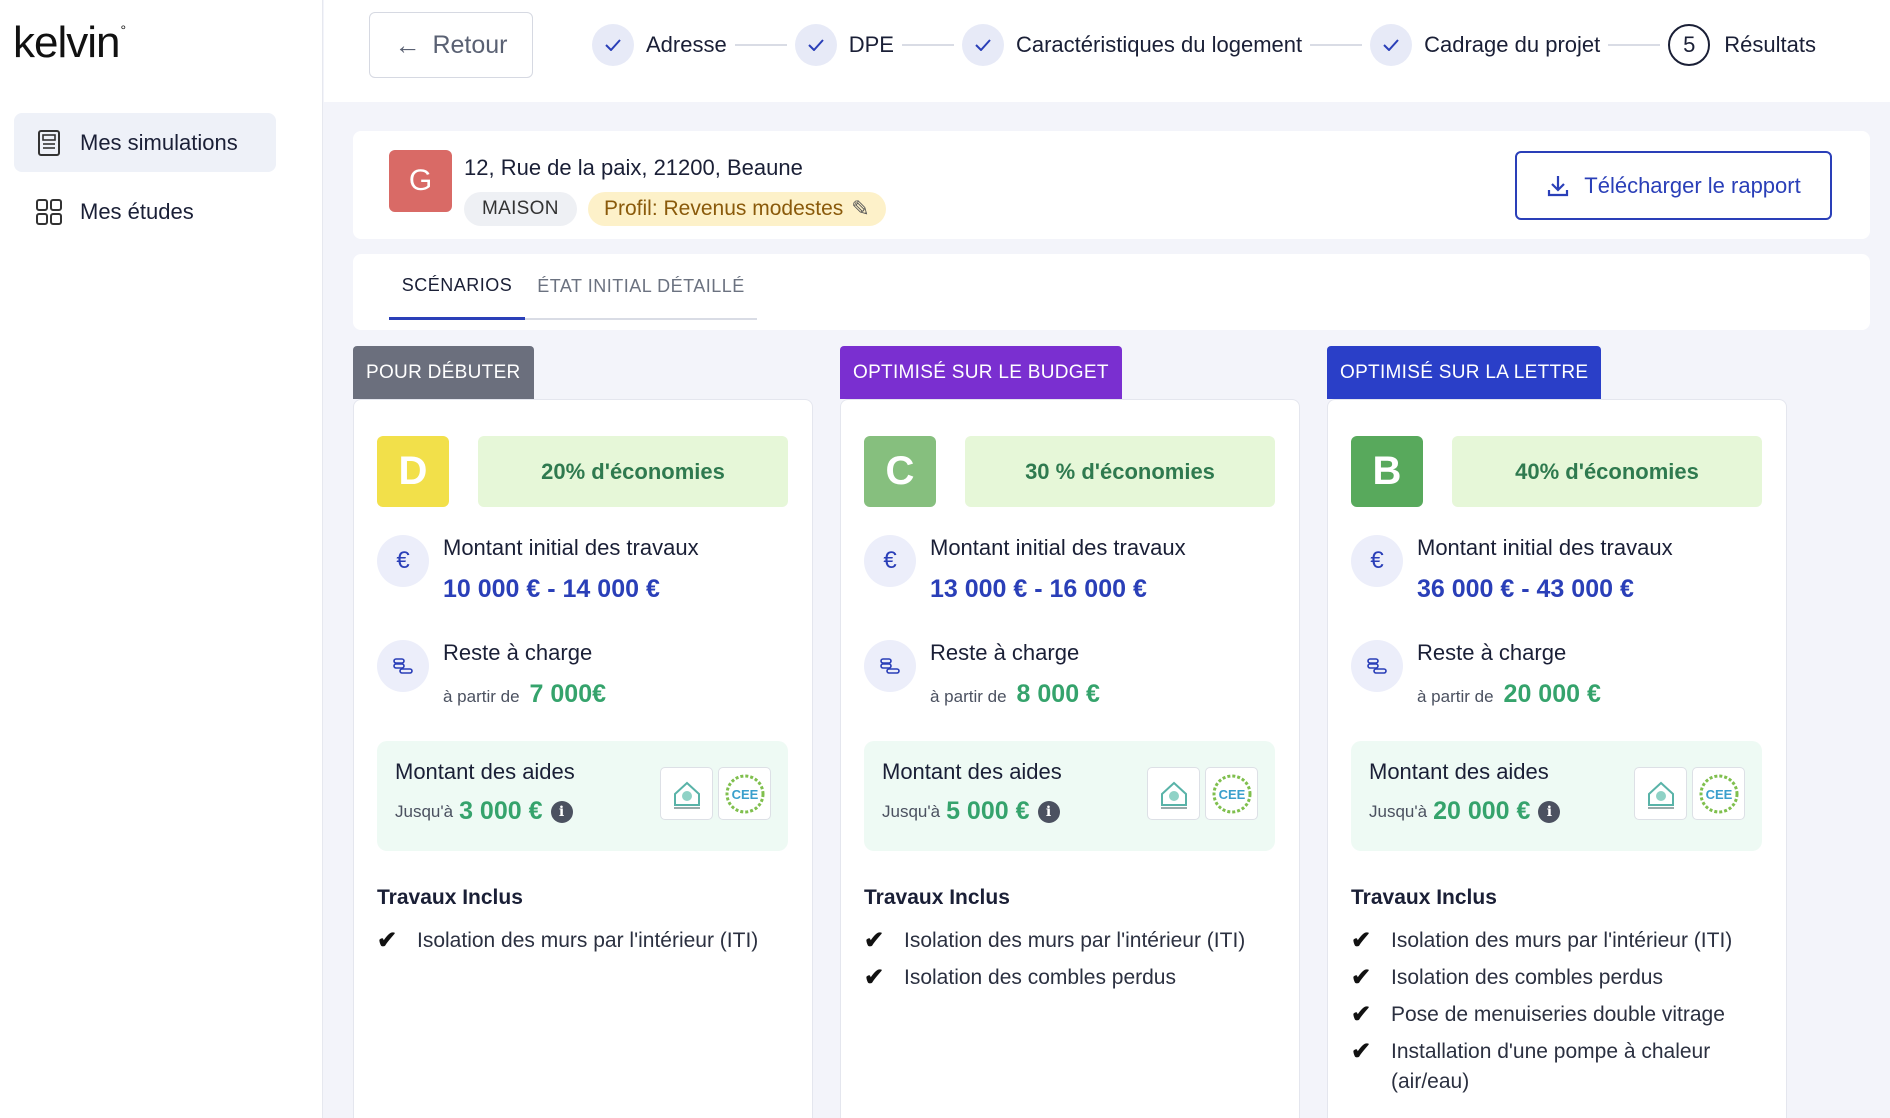 The width and height of the screenshot is (1890, 1118). Describe the element at coordinates (49, 142) in the screenshot. I see `document-icon` at that location.